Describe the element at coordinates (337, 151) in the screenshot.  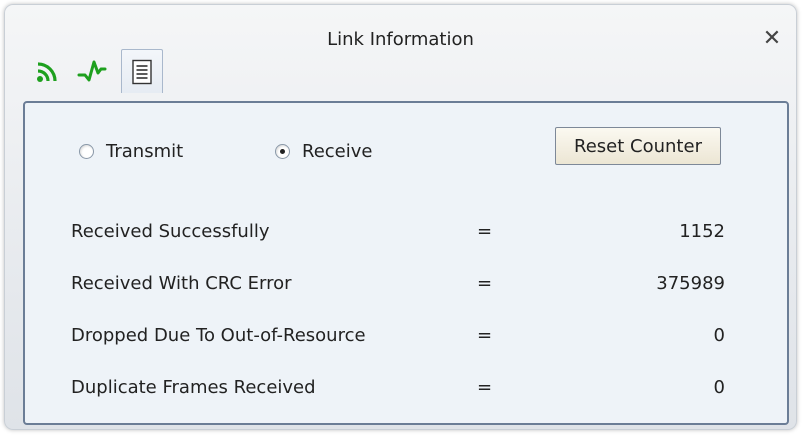
I see `receive-radio-label: Receive` at that location.